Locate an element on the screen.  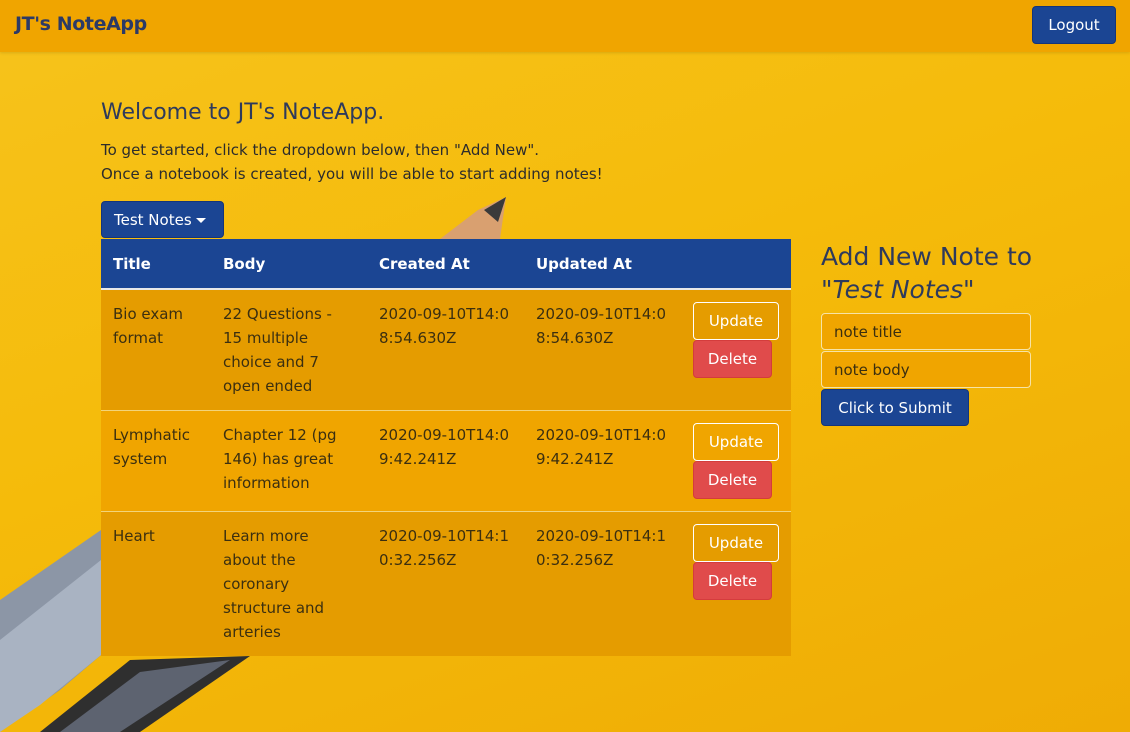
column-header-created: Created At is located at coordinates (445, 264).